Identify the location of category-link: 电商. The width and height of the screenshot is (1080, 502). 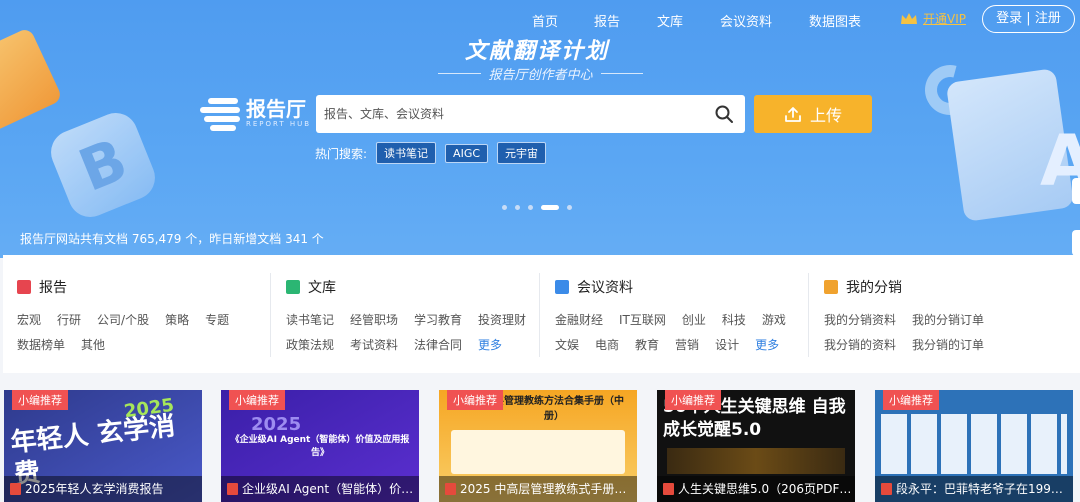
(607, 345).